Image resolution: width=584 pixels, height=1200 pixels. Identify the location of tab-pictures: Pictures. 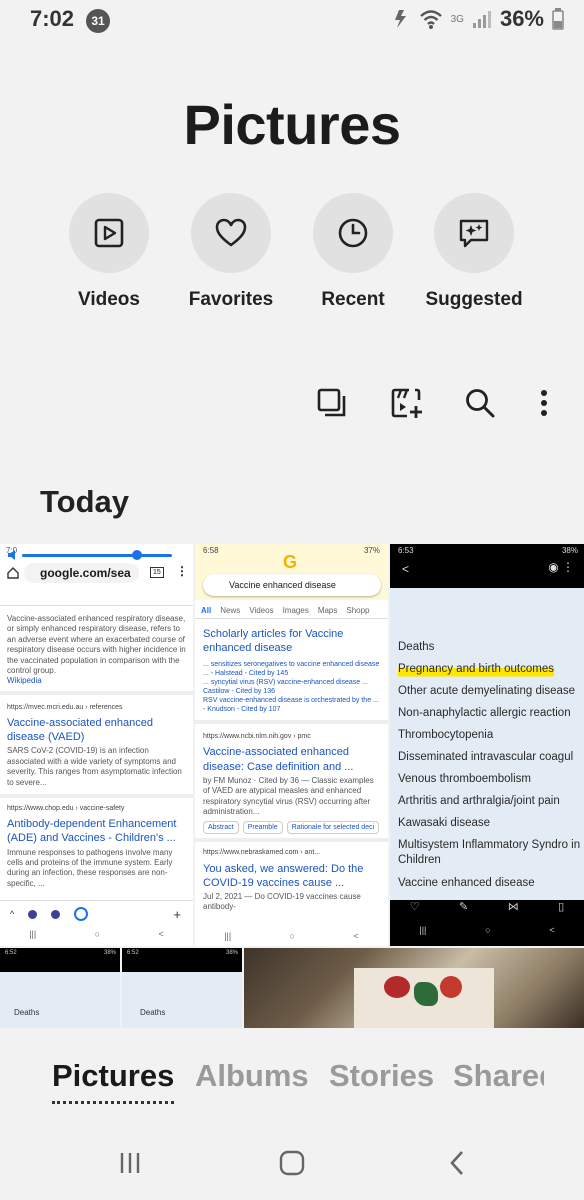
(113, 1081).